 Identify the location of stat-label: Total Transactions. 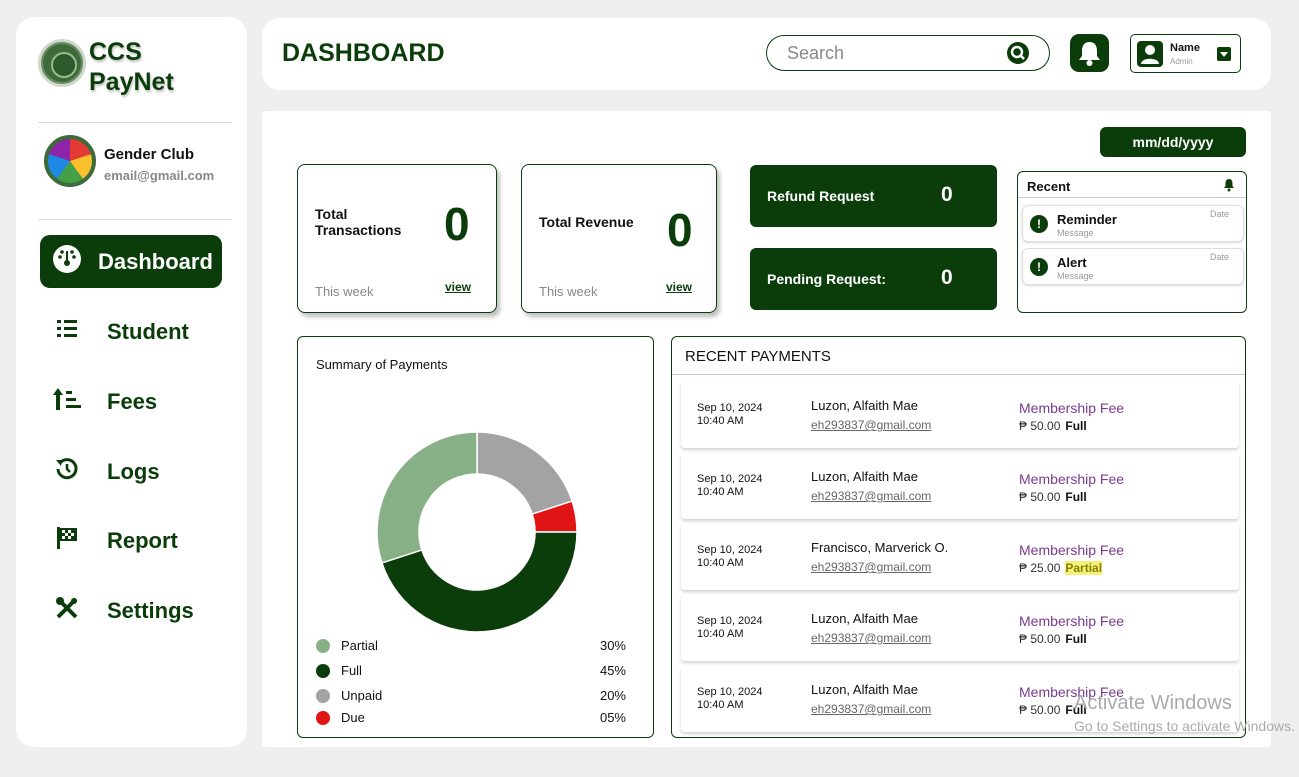
(358, 222).